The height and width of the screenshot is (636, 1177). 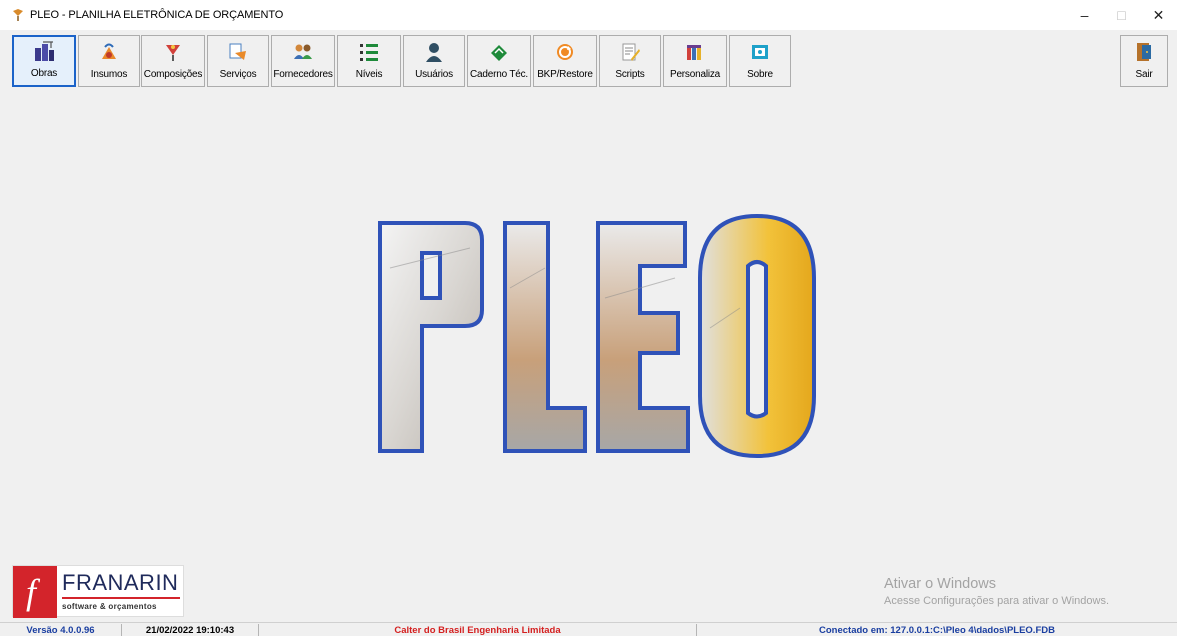 I want to click on close-button: ✕, so click(x=1158, y=15).